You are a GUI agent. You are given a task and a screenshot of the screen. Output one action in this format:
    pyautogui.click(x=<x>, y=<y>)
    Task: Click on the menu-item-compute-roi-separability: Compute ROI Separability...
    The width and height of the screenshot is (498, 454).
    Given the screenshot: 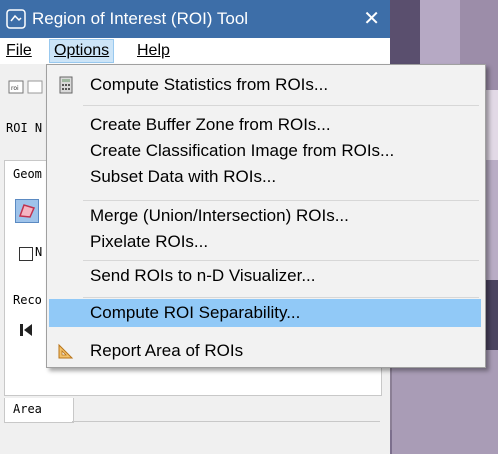 What is the action you would take?
    pyautogui.click(x=265, y=313)
    